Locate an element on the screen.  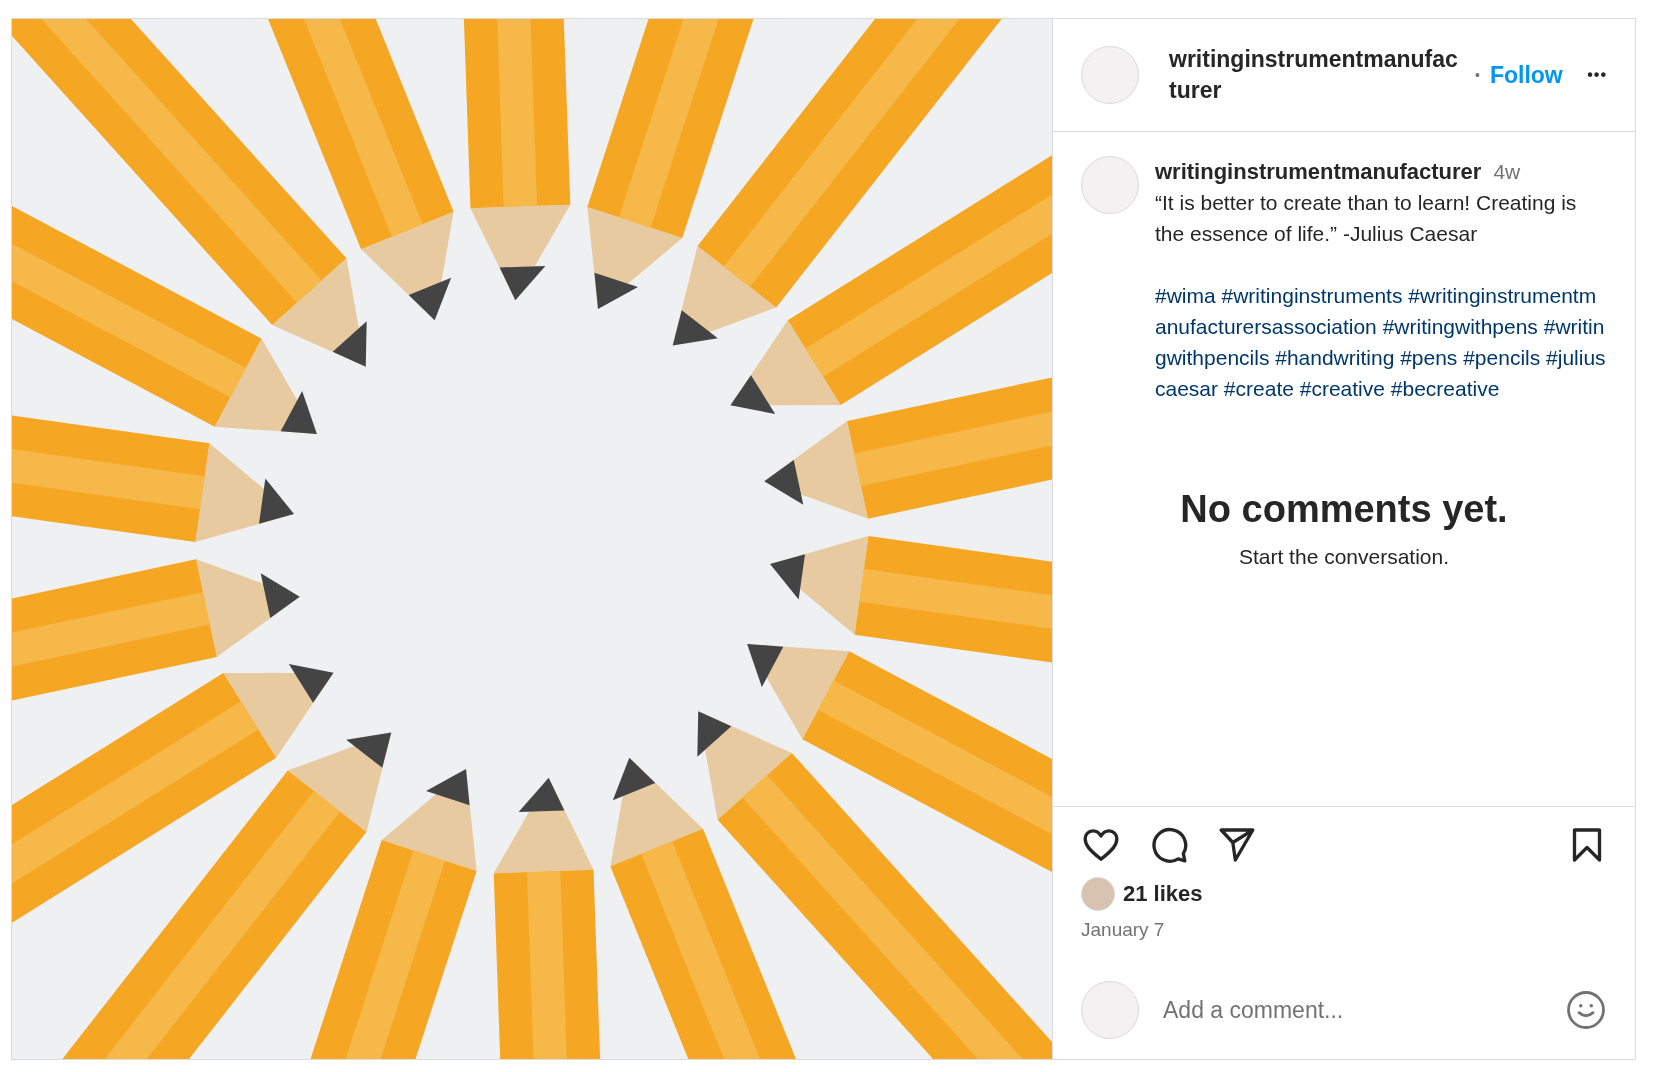
no-comments-subtitle: Start the conversation. is located at coordinates (1344, 557).